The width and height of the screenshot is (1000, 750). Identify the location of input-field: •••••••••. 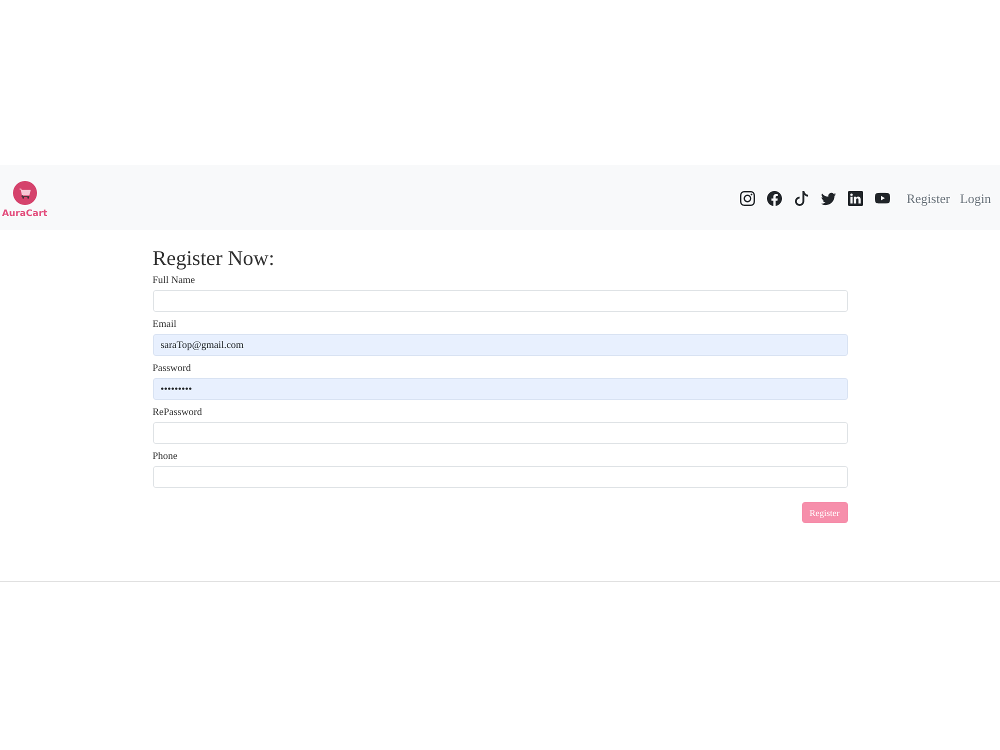
(500, 389).